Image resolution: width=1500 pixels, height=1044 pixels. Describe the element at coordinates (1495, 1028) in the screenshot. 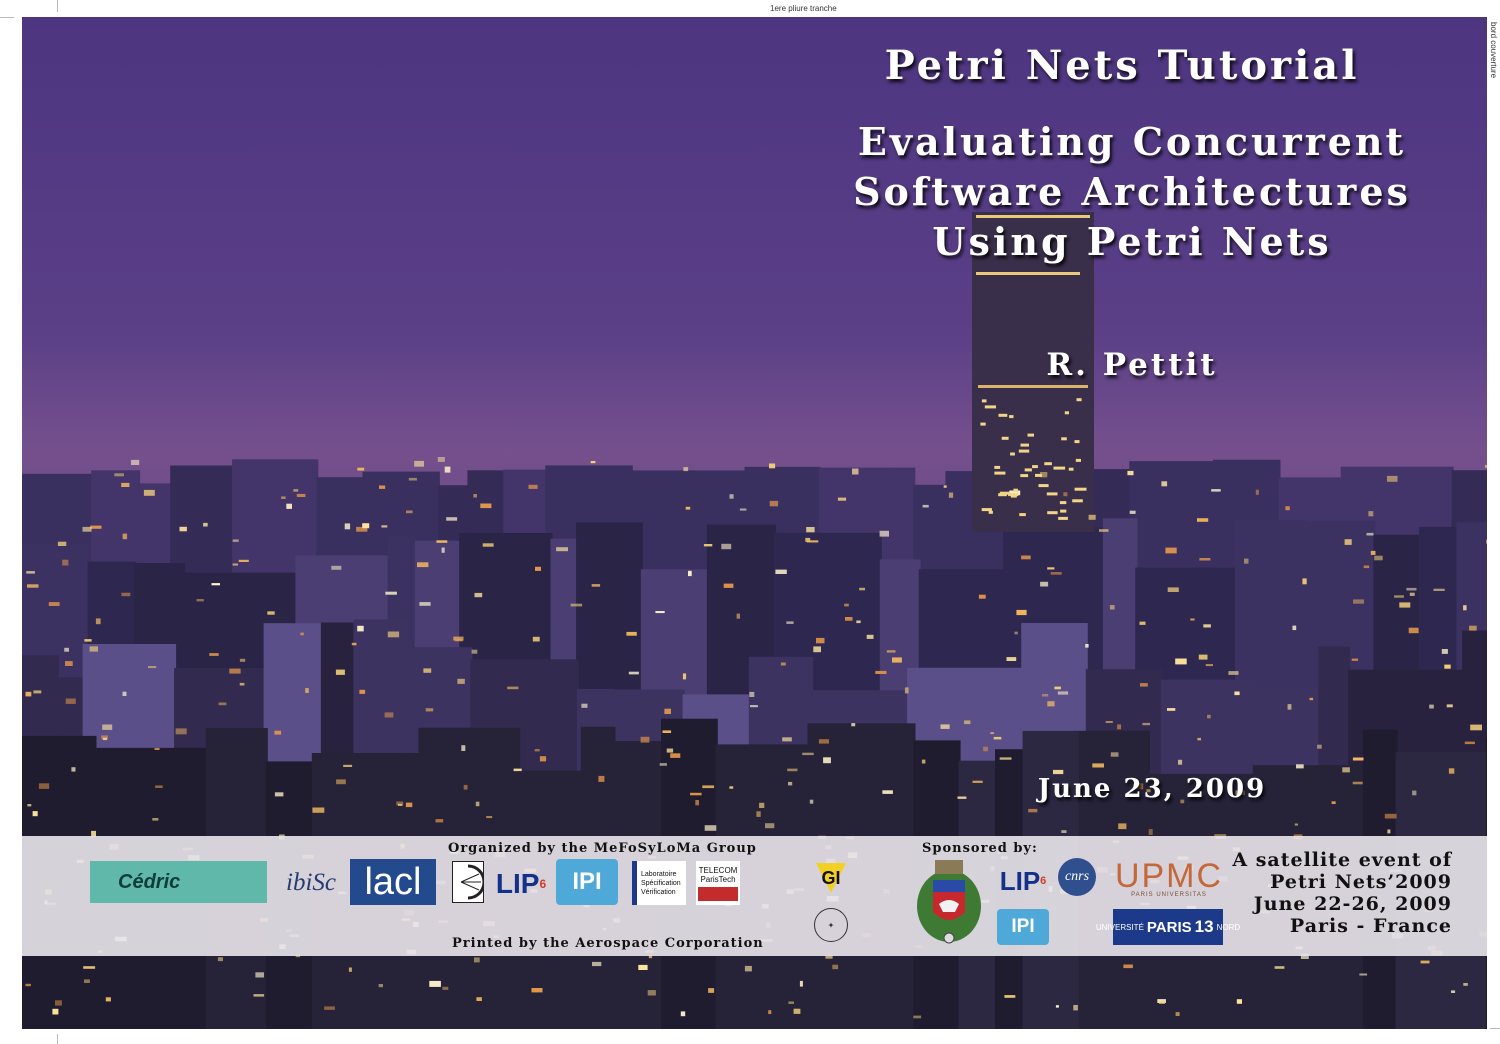

I see `crop-mark` at that location.